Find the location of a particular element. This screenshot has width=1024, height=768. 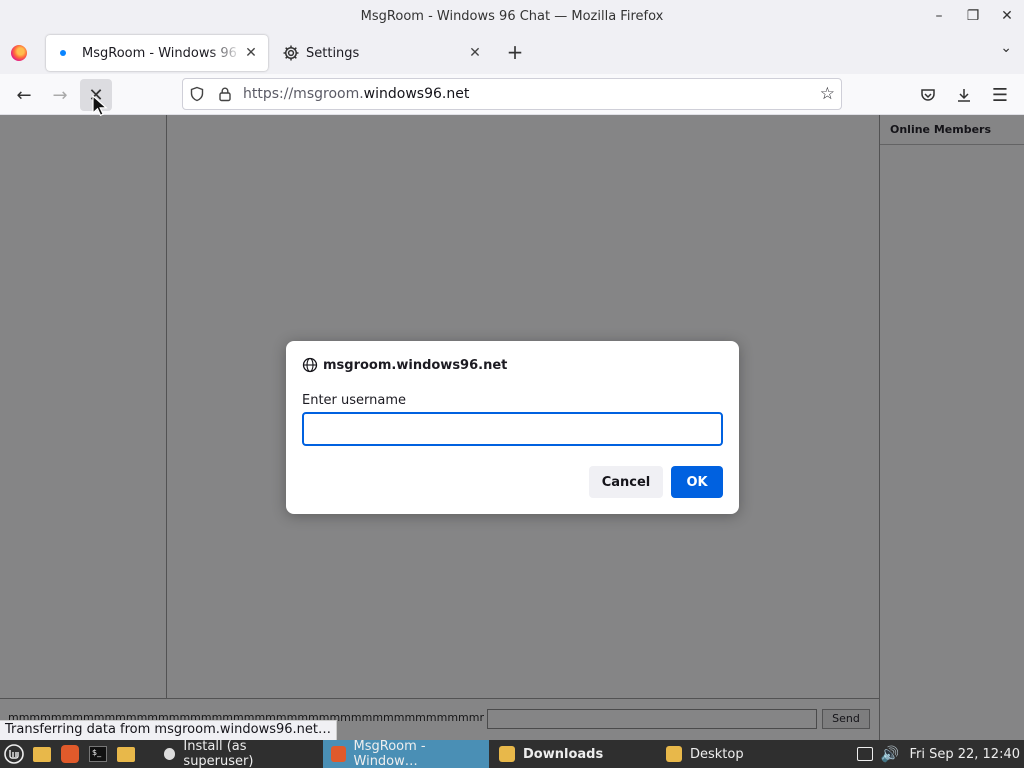

new-tab-icon: + is located at coordinates (515, 52).